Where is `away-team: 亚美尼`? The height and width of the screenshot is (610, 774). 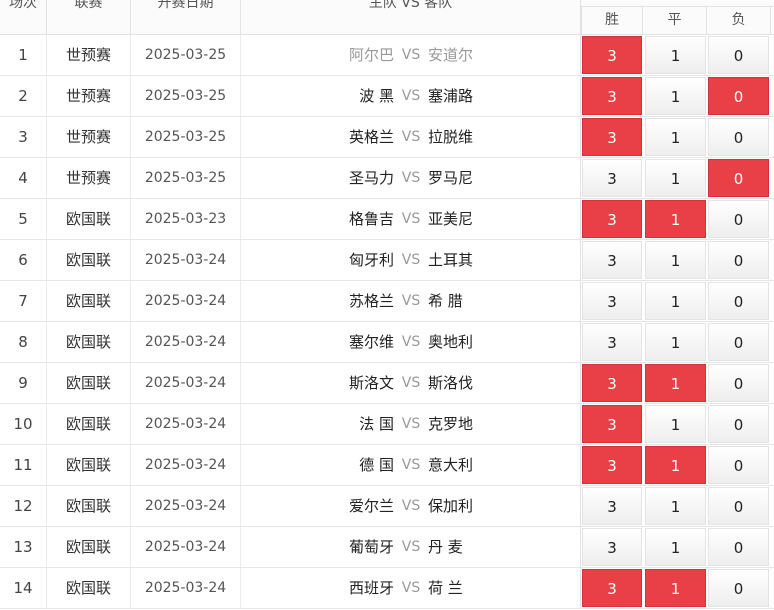 away-team: 亚美尼 is located at coordinates (504, 219).